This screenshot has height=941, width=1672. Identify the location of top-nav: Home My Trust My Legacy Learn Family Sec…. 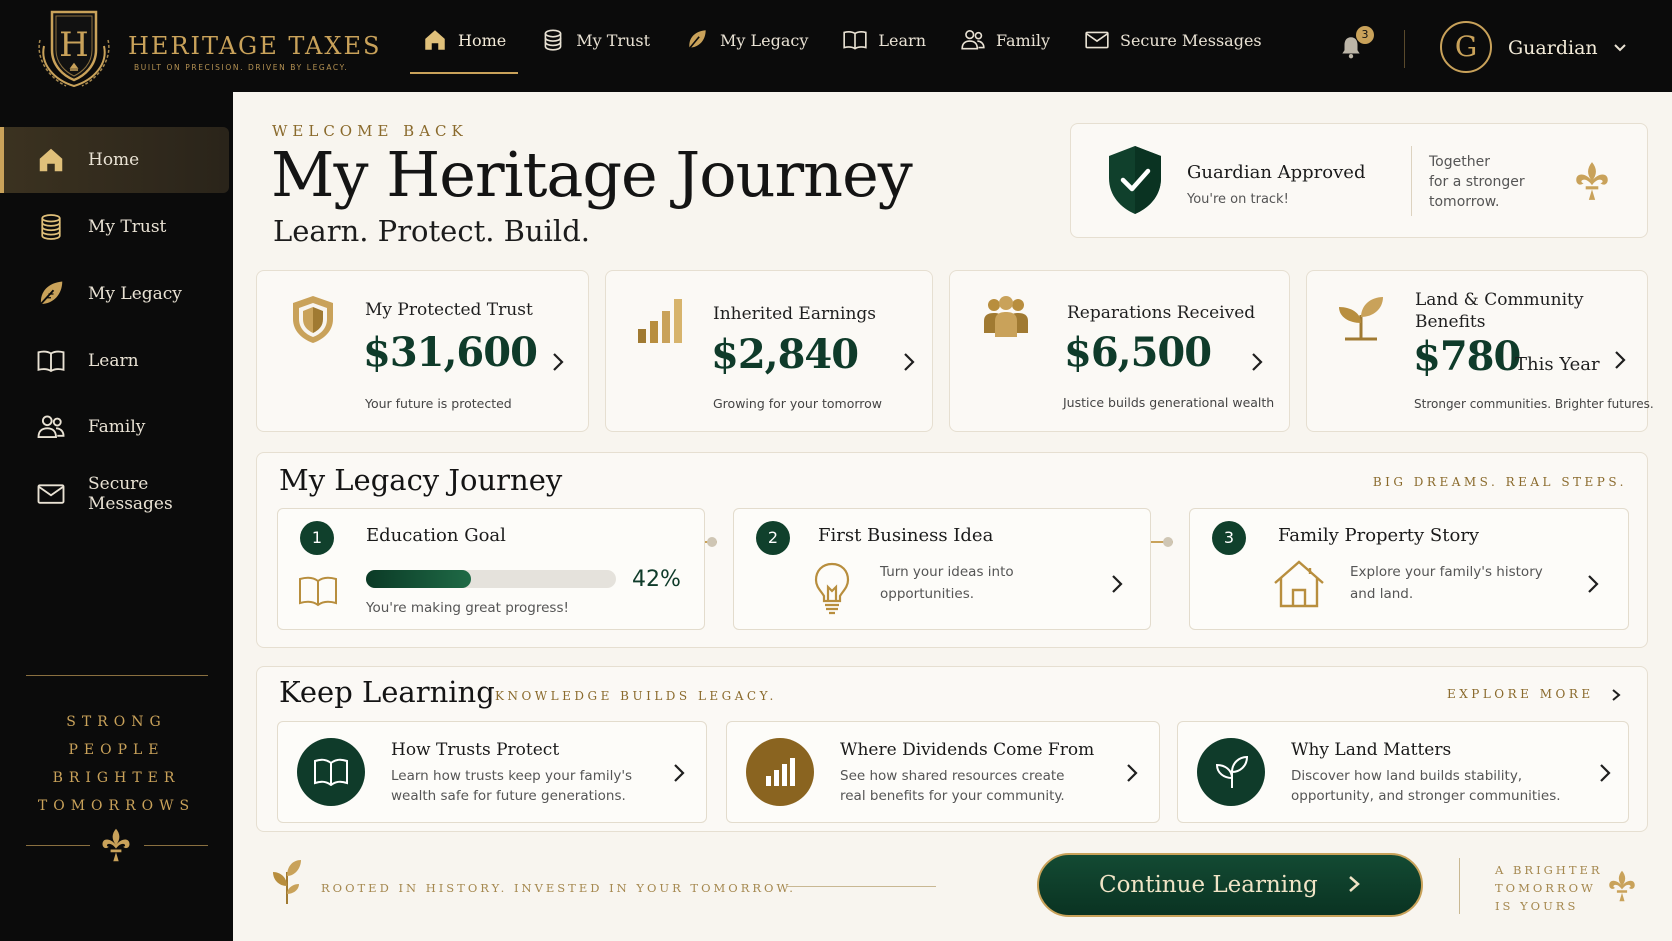
(847, 40).